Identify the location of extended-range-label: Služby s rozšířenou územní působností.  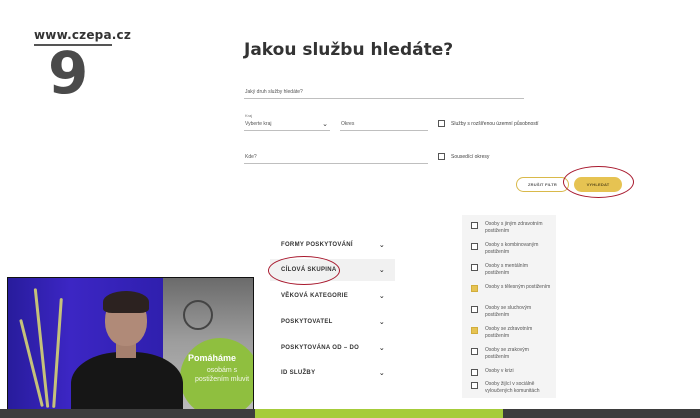
(495, 123).